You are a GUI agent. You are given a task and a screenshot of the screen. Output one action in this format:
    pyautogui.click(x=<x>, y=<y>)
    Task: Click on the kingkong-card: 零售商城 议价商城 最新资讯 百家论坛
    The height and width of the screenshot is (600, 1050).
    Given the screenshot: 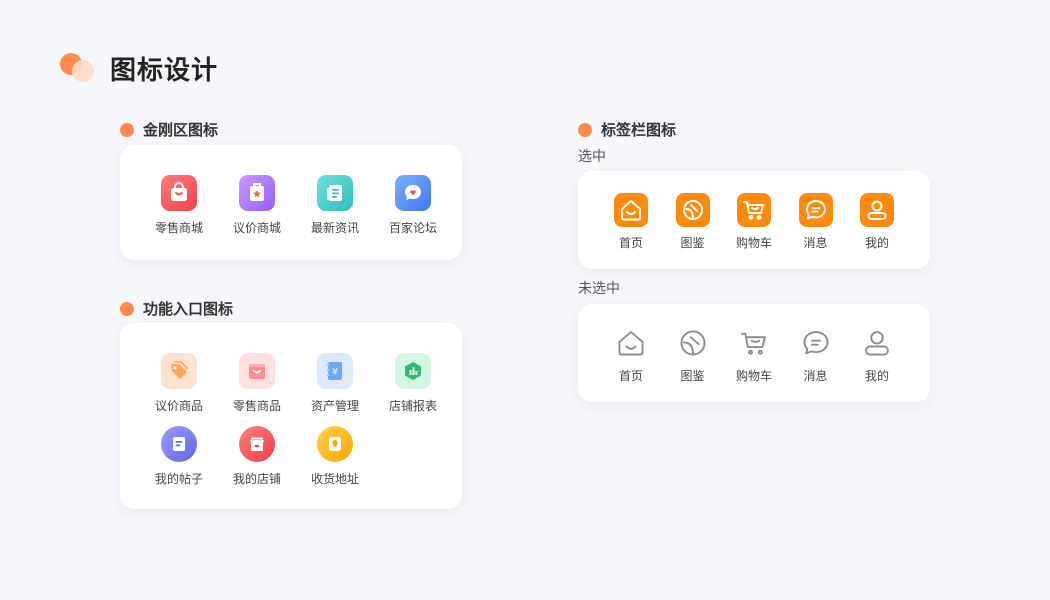 What is the action you would take?
    pyautogui.click(x=291, y=202)
    